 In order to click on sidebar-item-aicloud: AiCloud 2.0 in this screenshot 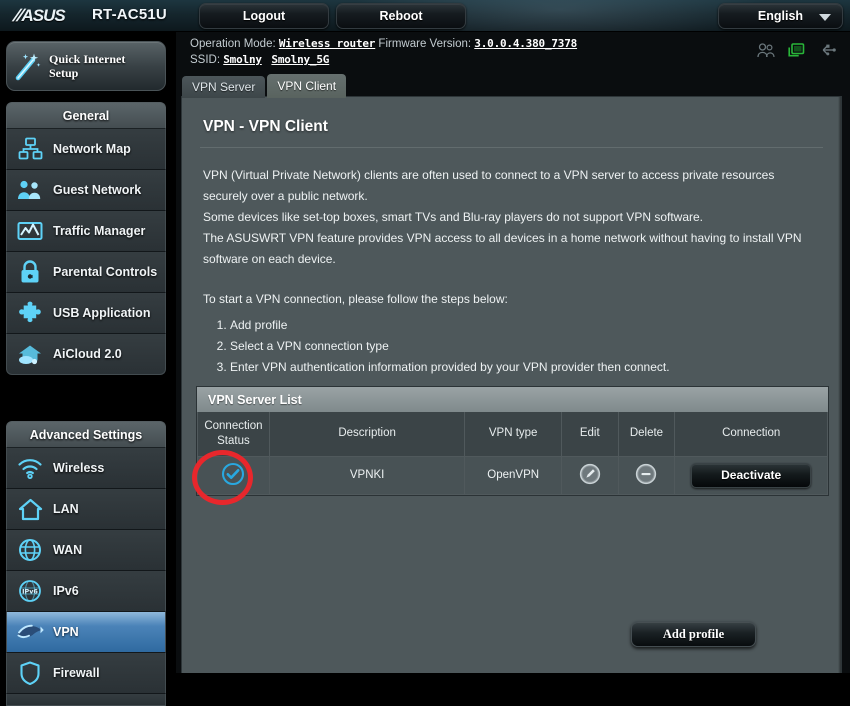, I will do `click(86, 354)`.